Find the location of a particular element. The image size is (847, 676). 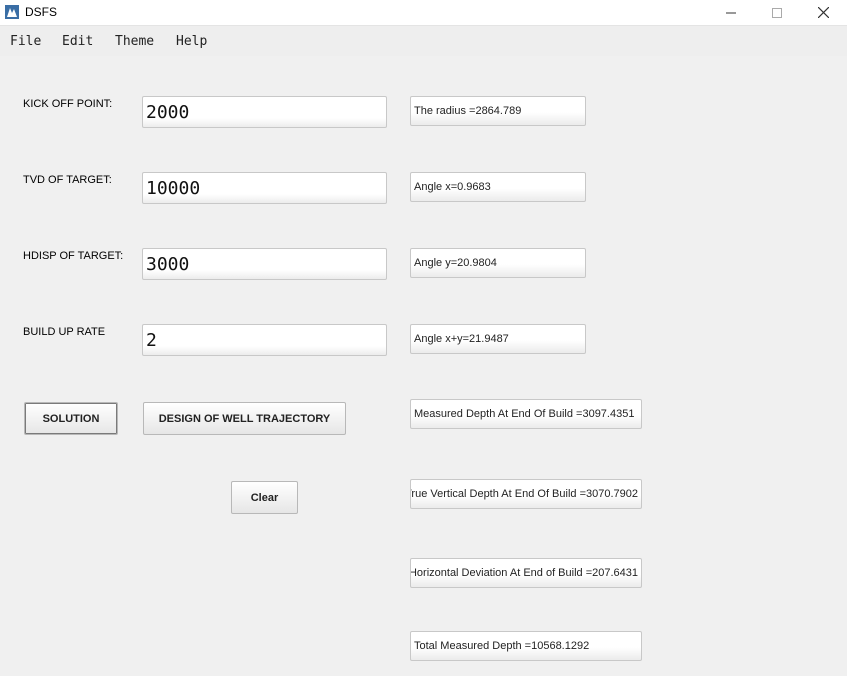

close-icon is located at coordinates (823, 12).